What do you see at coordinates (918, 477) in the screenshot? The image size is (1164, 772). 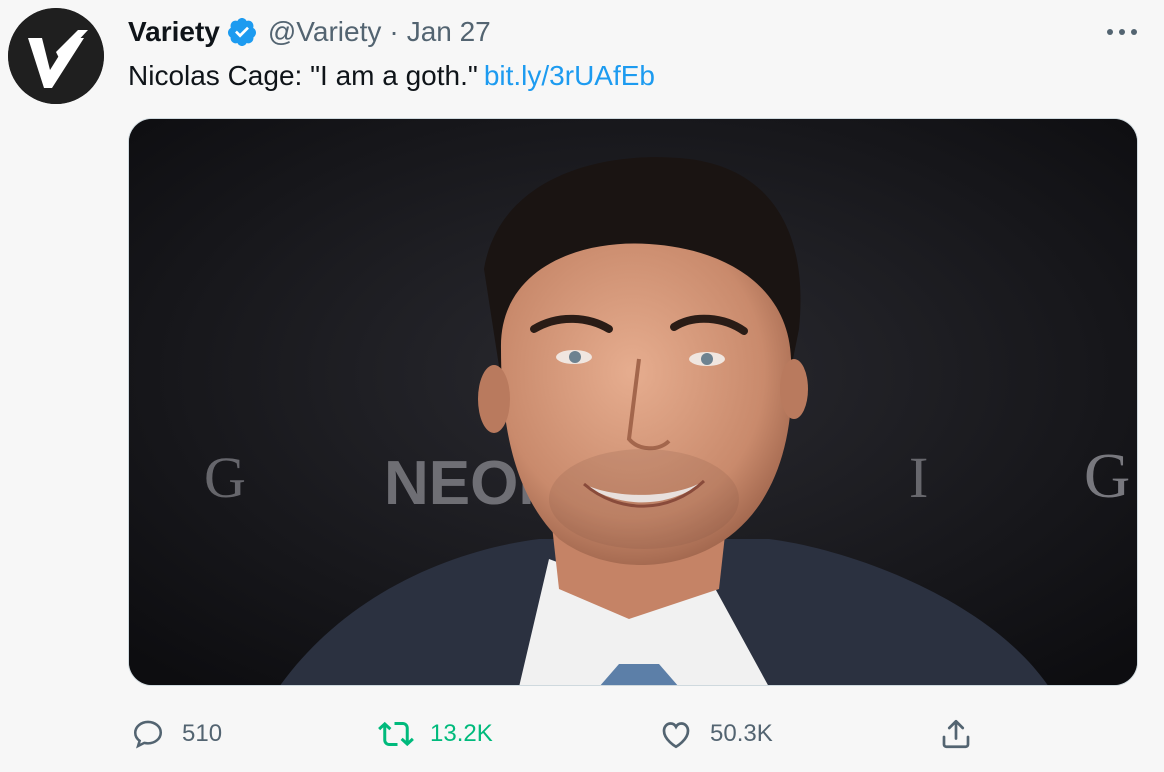 I see `backdrop-letter: I` at bounding box center [918, 477].